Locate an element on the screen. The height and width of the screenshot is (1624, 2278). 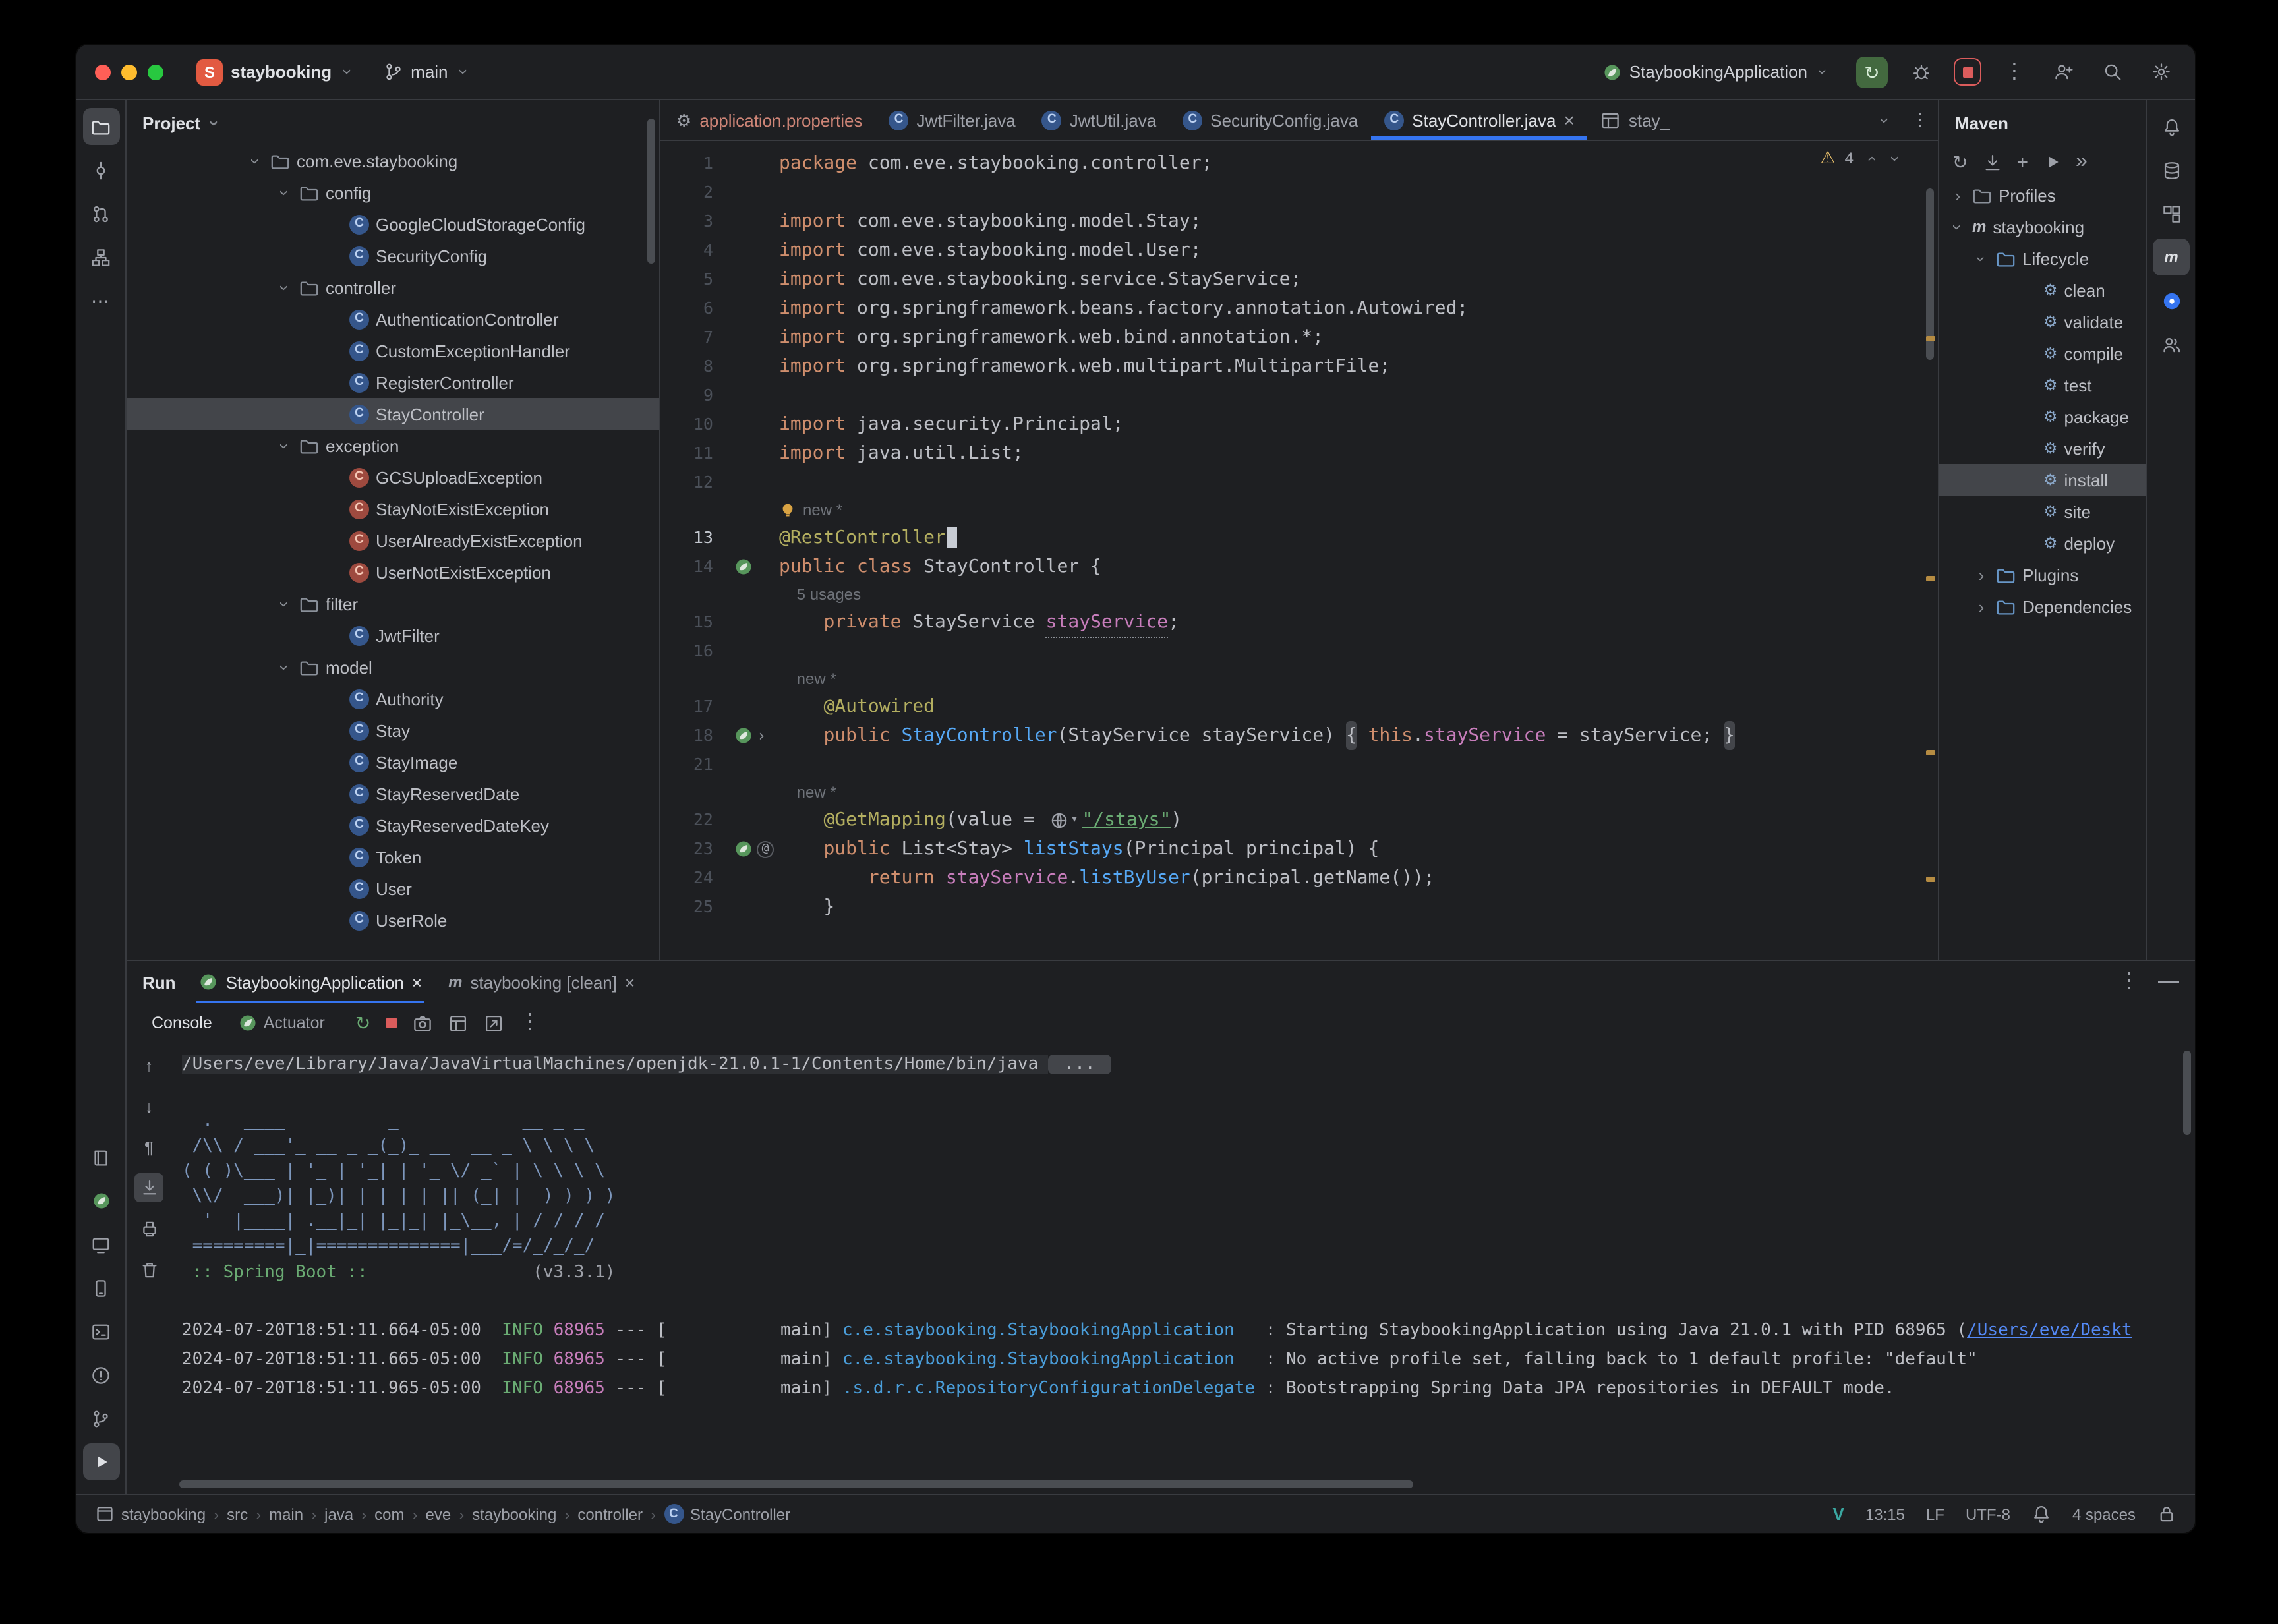
console-scrollbar is located at coordinates (2187, 1268).